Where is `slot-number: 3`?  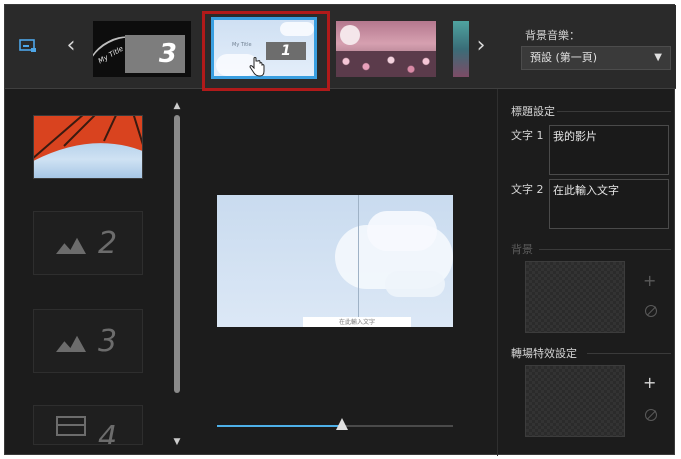 slot-number: 3 is located at coordinates (108, 341).